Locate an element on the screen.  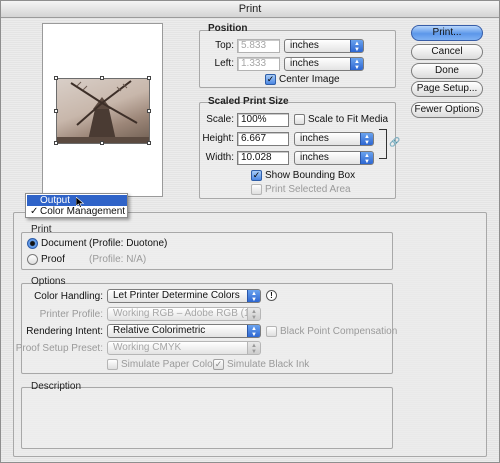
top-label: Top: is located at coordinates (224, 45).